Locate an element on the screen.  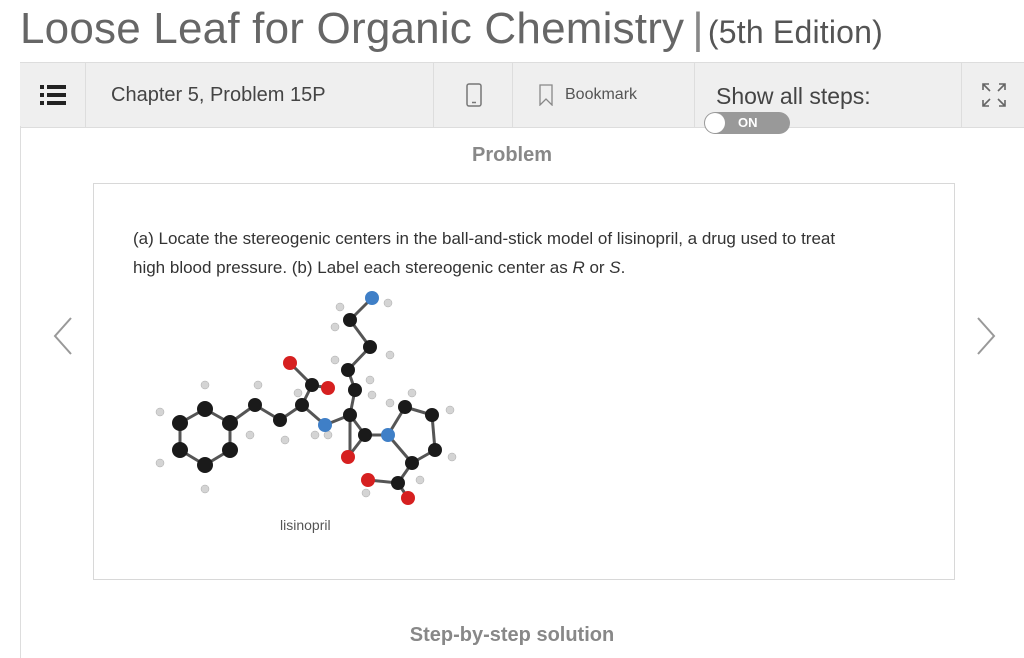
toggle-knob is located at coordinates (715, 123).